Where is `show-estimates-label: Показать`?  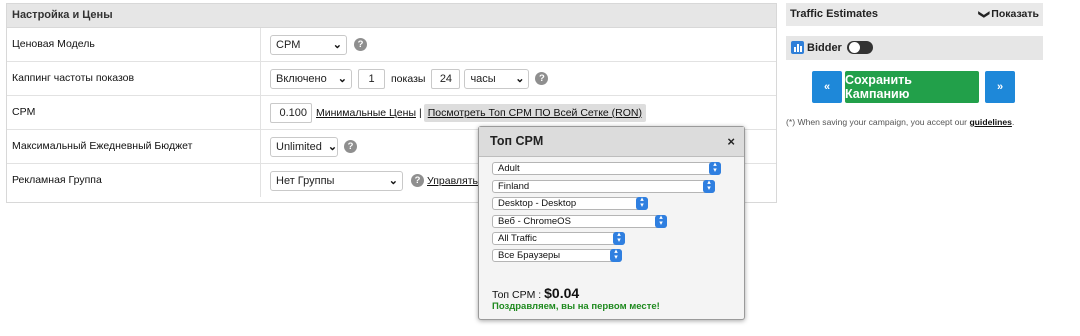
show-estimates-label: Показать is located at coordinates (1015, 14).